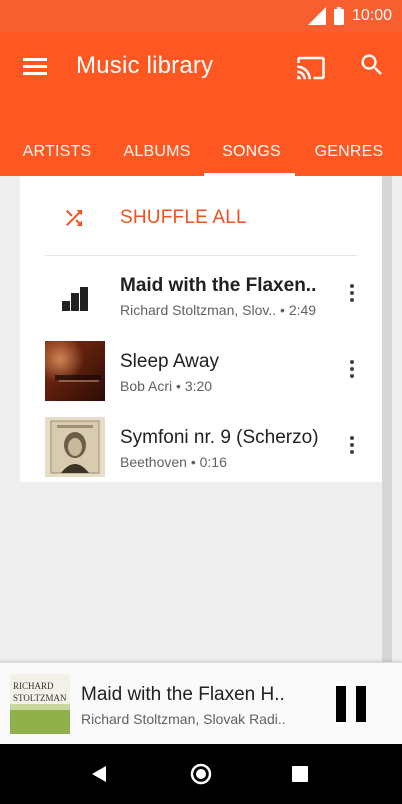 This screenshot has height=804, width=402. I want to click on tab-label: GENRES, so click(349, 151).